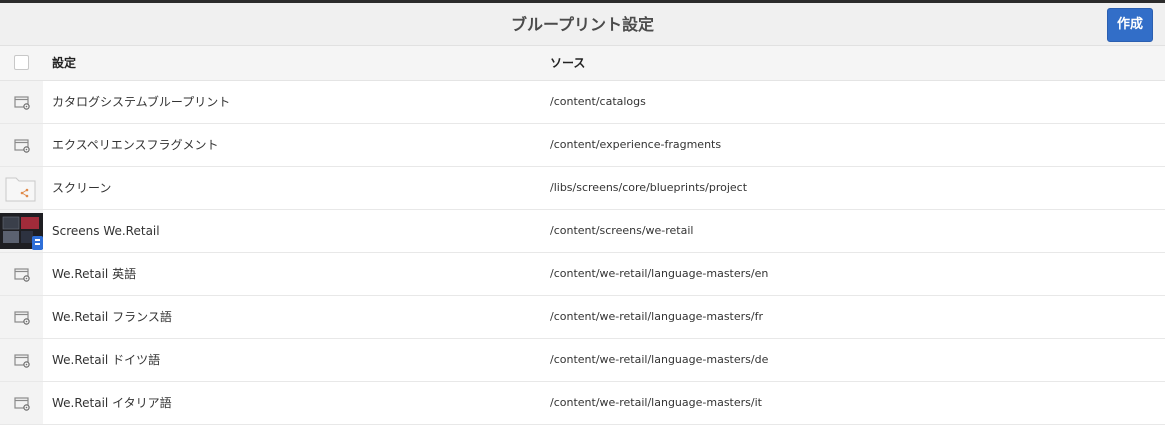  What do you see at coordinates (636, 144) in the screenshot?
I see `row-source: /content/experience-fragments` at bounding box center [636, 144].